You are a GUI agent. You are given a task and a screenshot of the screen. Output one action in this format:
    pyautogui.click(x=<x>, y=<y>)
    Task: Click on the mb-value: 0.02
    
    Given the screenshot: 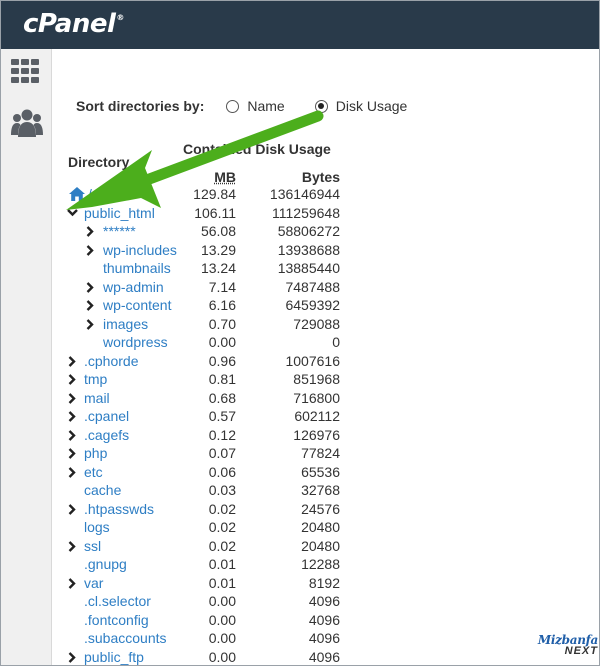 What is the action you would take?
    pyautogui.click(x=222, y=527)
    